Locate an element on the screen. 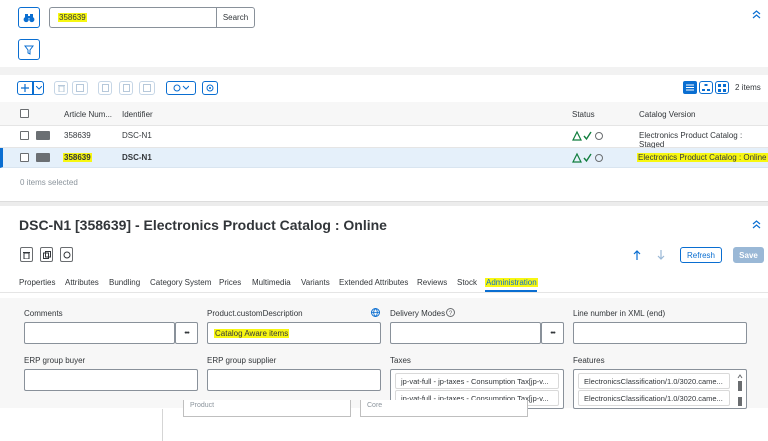  delivery-modes-more-button: ••• is located at coordinates (552, 333).